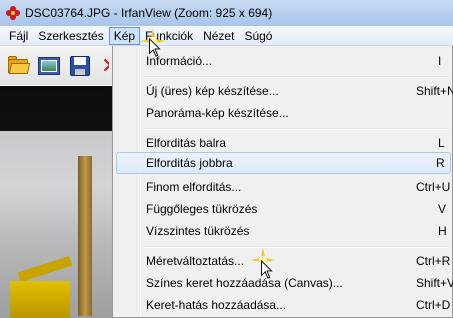 This screenshot has height=318, width=453. I want to click on menu-image: Kép, so click(124, 35).